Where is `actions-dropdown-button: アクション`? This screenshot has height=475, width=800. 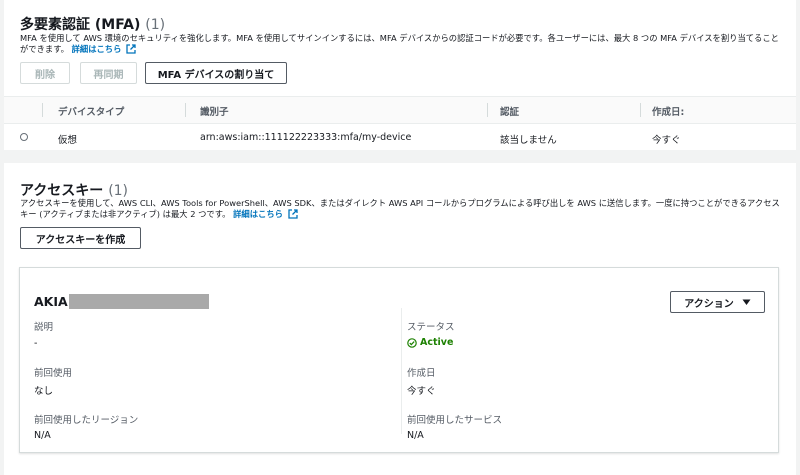 actions-dropdown-button: アクション is located at coordinates (717, 302).